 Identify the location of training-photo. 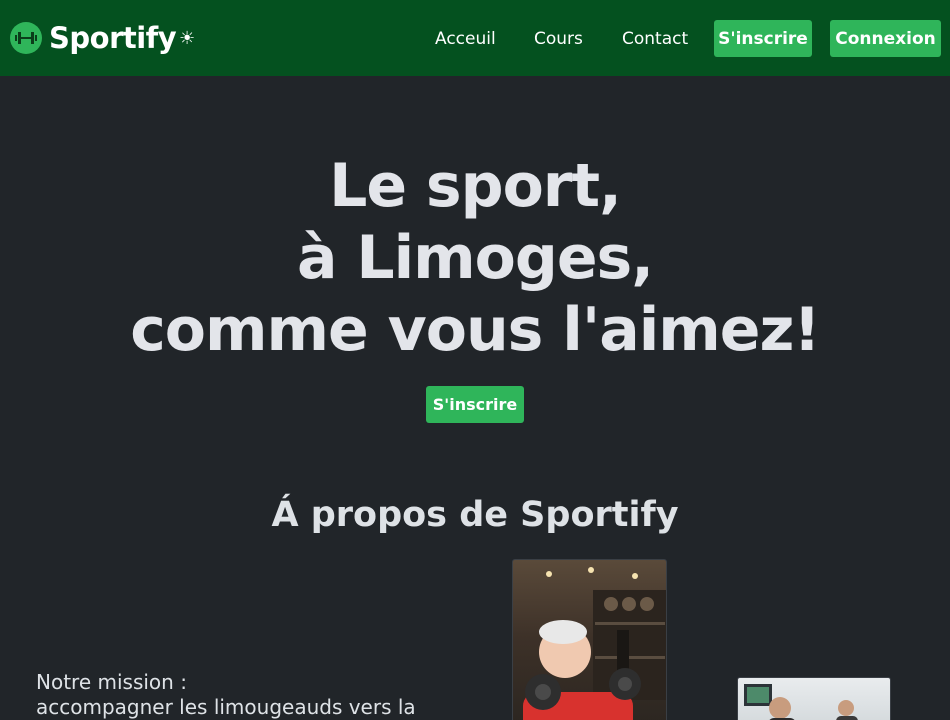
(814, 698).